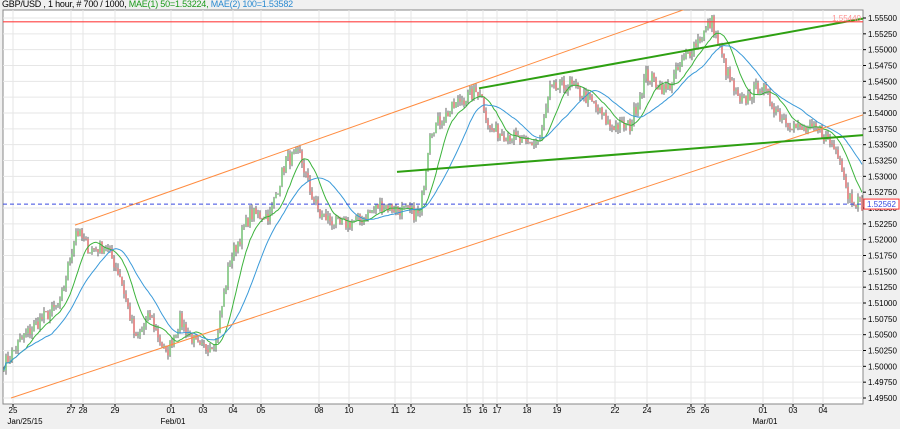 This screenshot has width=900, height=429. Describe the element at coordinates (882, 287) in the screenshot. I see `y-tick-label: 1.51250` at that location.